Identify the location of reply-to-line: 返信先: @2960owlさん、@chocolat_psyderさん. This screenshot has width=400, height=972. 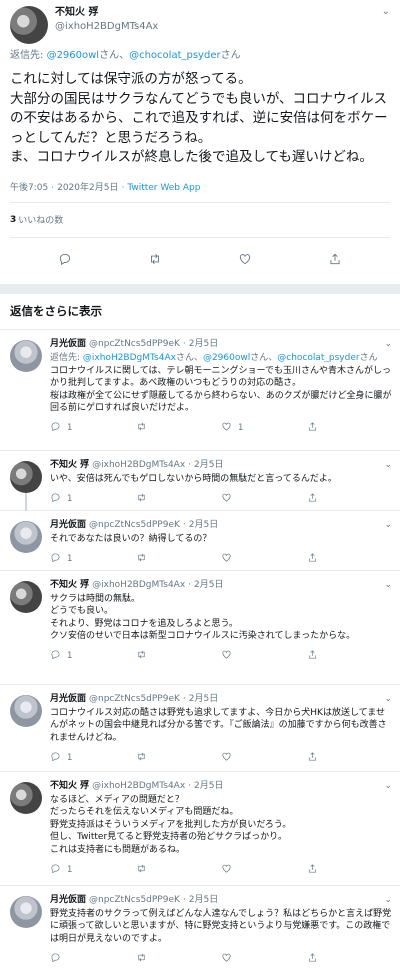
(200, 54).